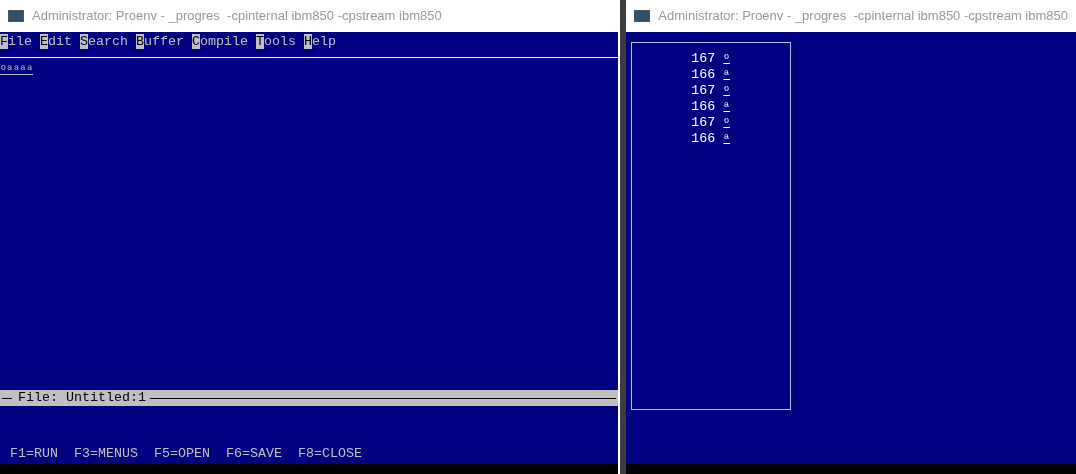 This screenshot has height=474, width=1076. What do you see at coordinates (164, 42) in the screenshot?
I see `menu-item: Buffer` at bounding box center [164, 42].